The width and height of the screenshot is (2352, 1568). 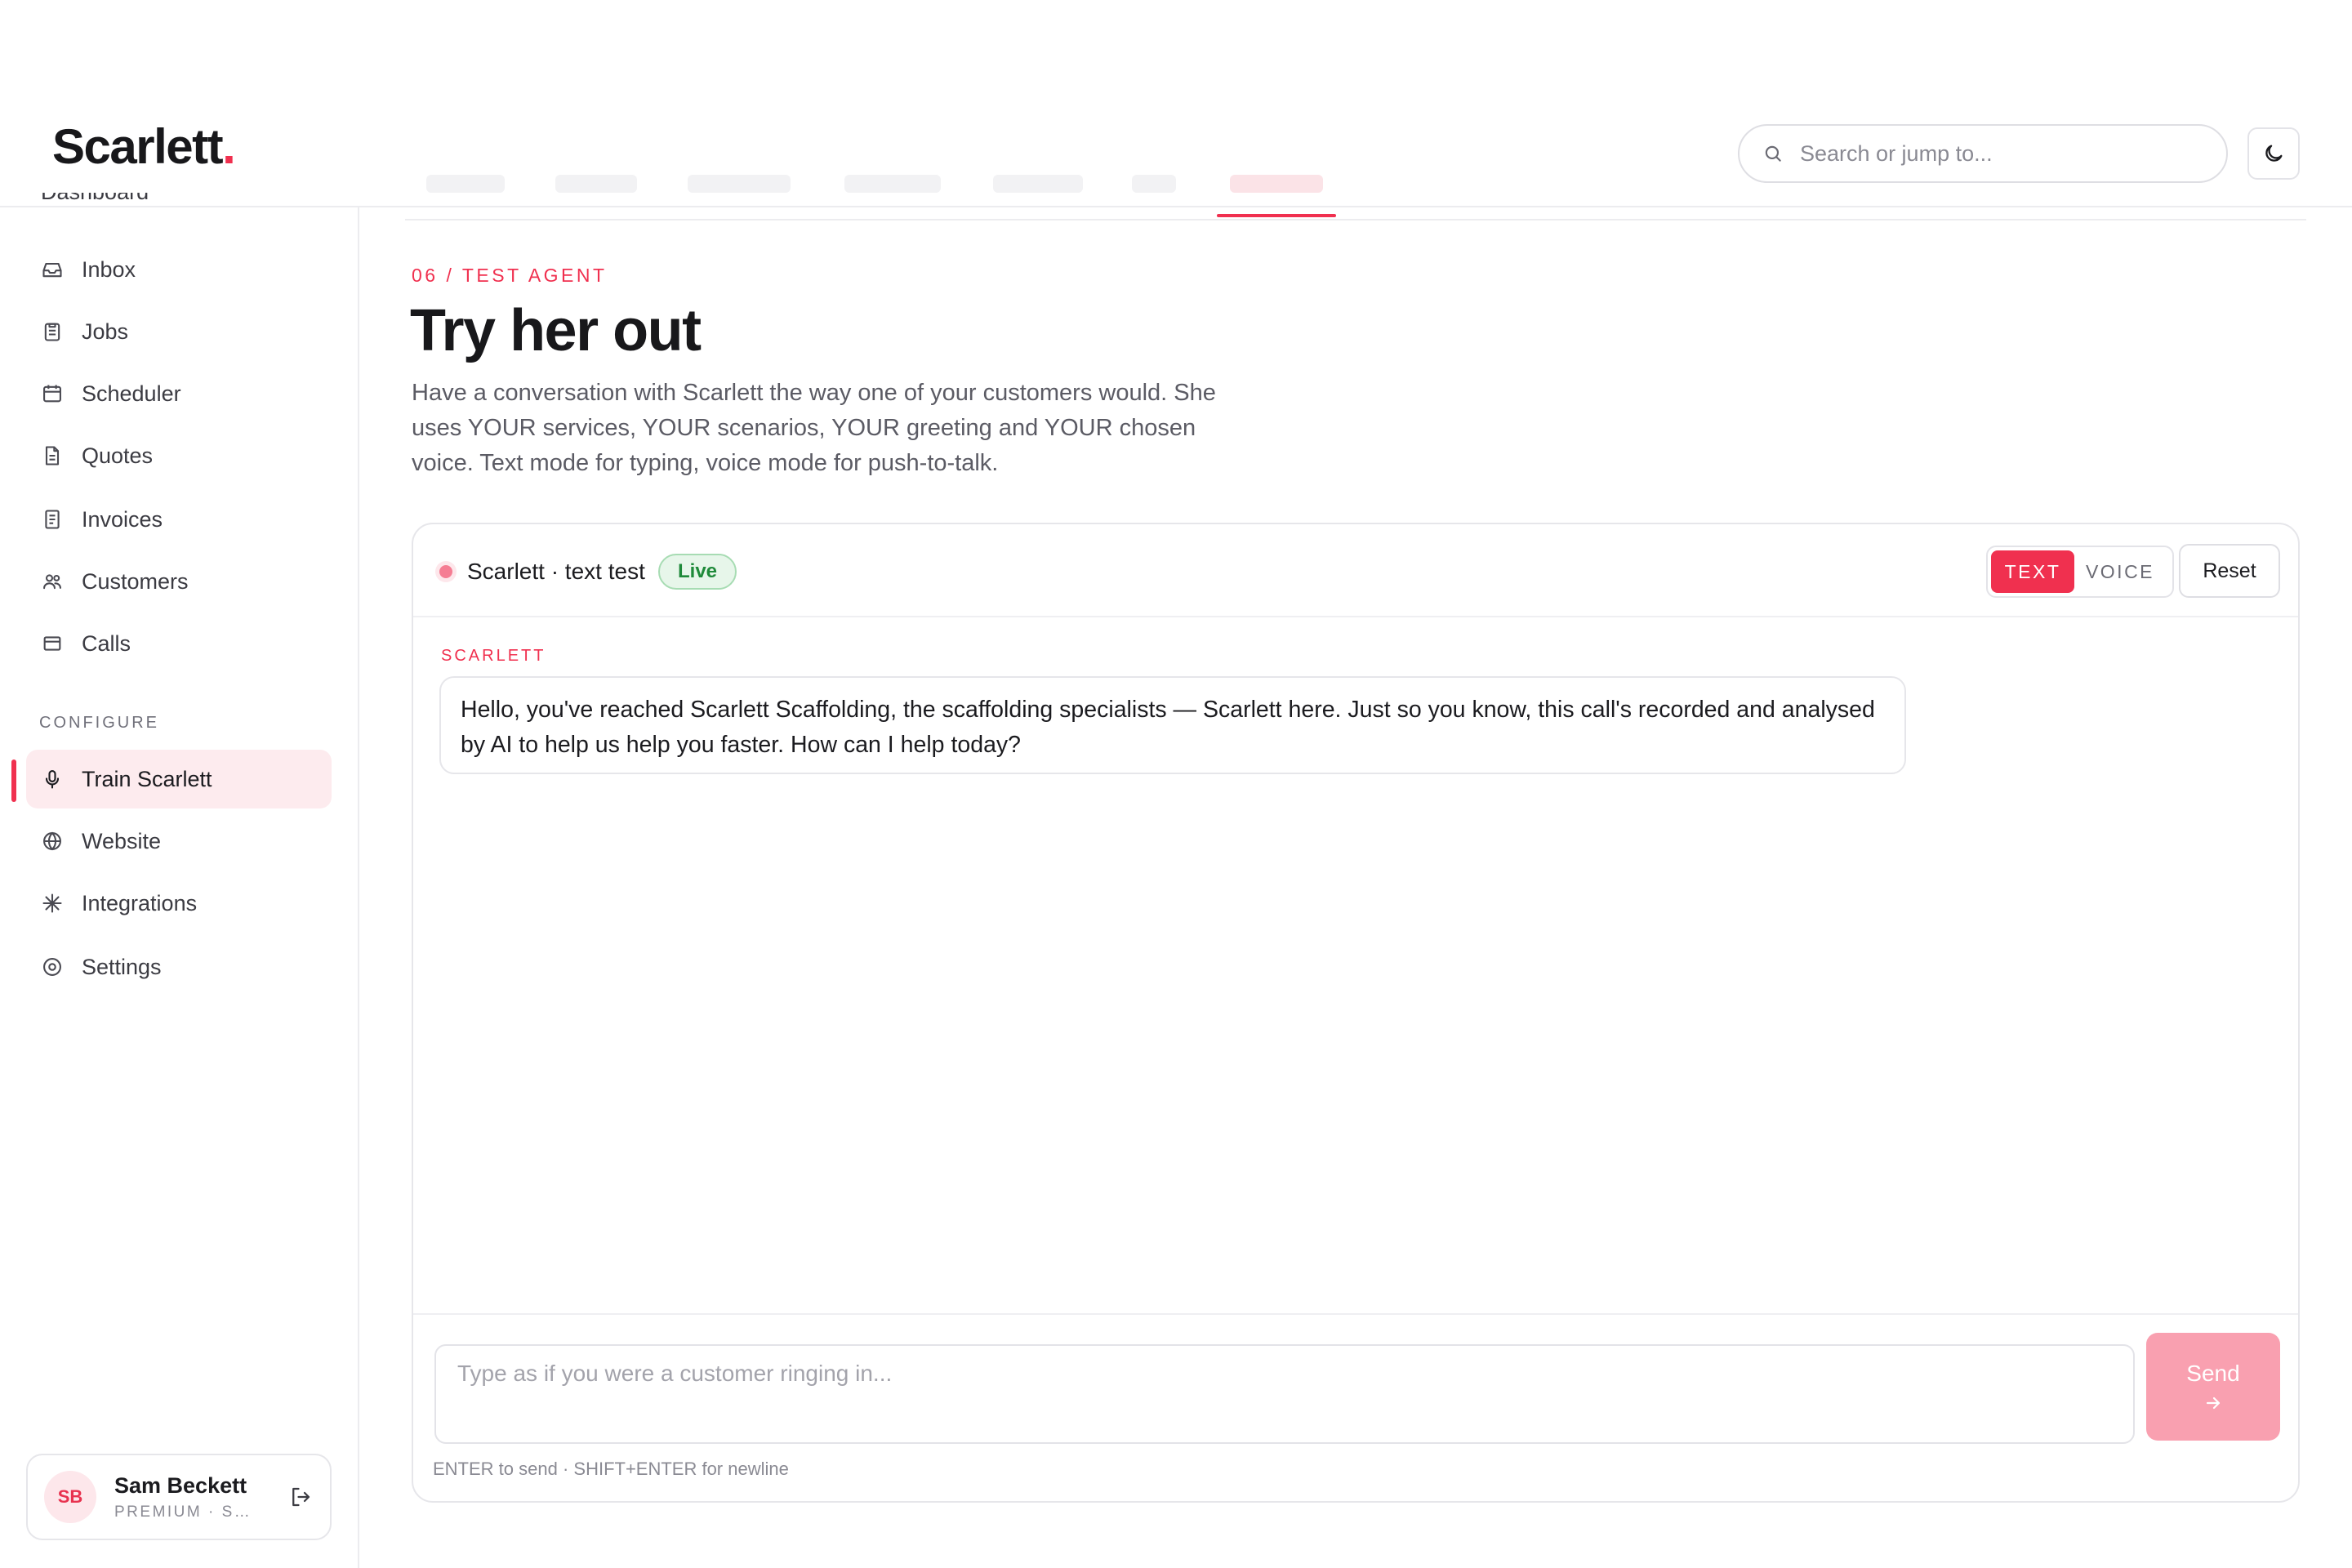 I want to click on search-input, so click(x=1996, y=153).